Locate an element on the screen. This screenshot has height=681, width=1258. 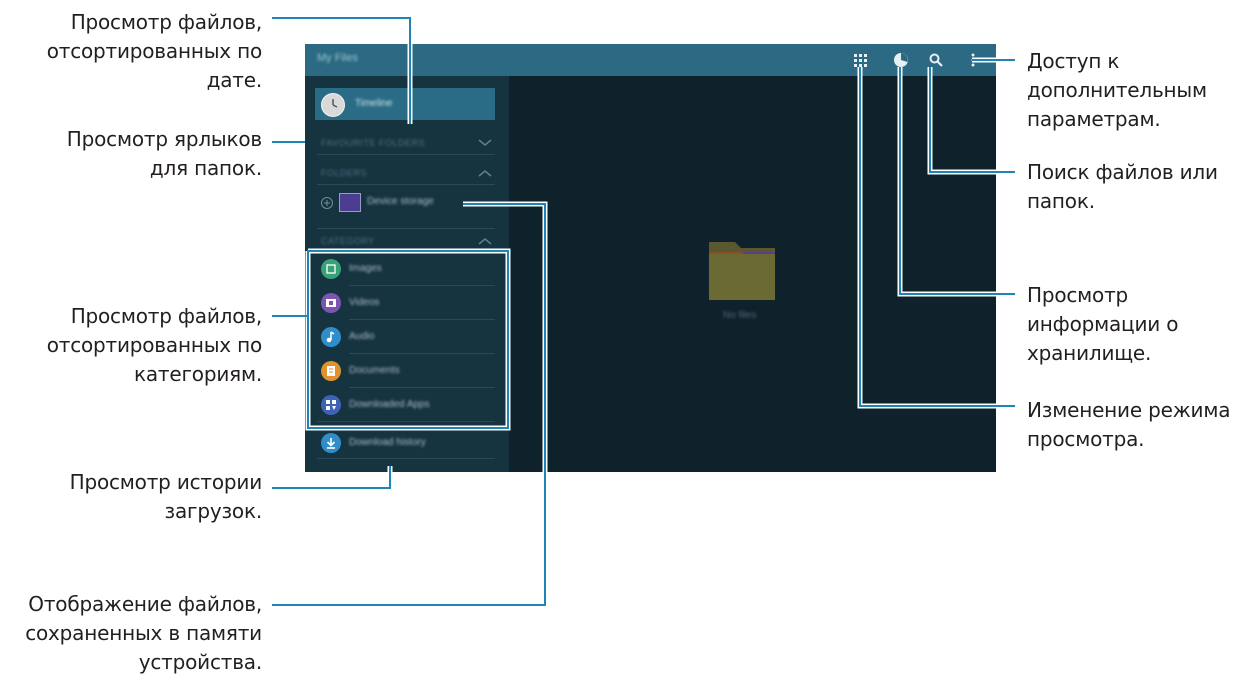
category-highlight-box is located at coordinates (408, 339).